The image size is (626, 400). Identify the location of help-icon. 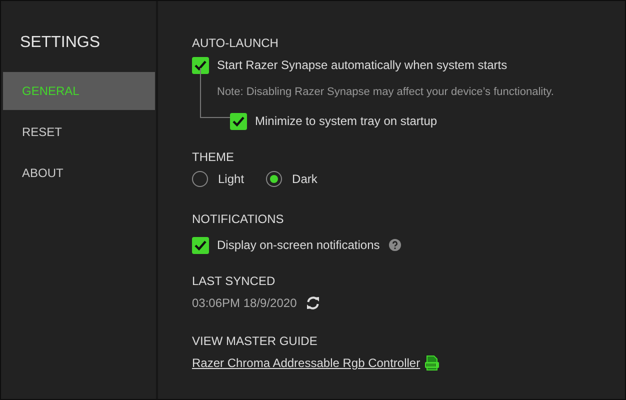
(394, 245).